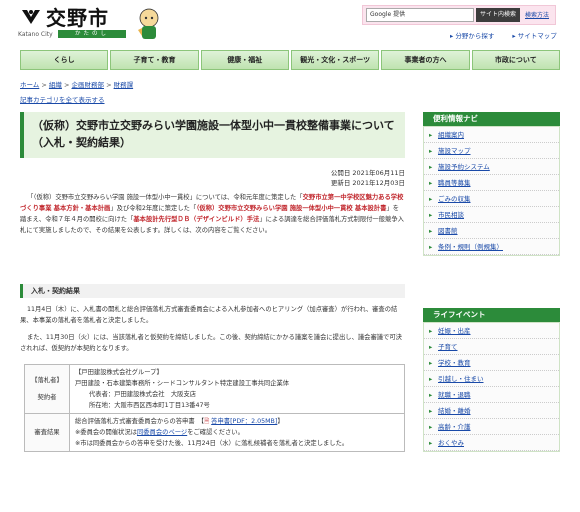 Image resolution: width=580 pixels, height=512 pixels. I want to click on logo-text: 交野市, so click(77, 18).